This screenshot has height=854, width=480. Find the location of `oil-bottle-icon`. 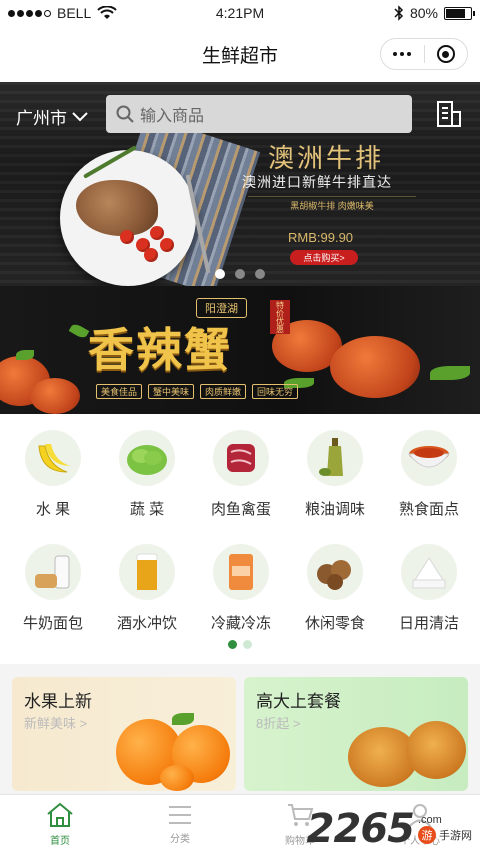

oil-bottle-icon is located at coordinates (335, 458).